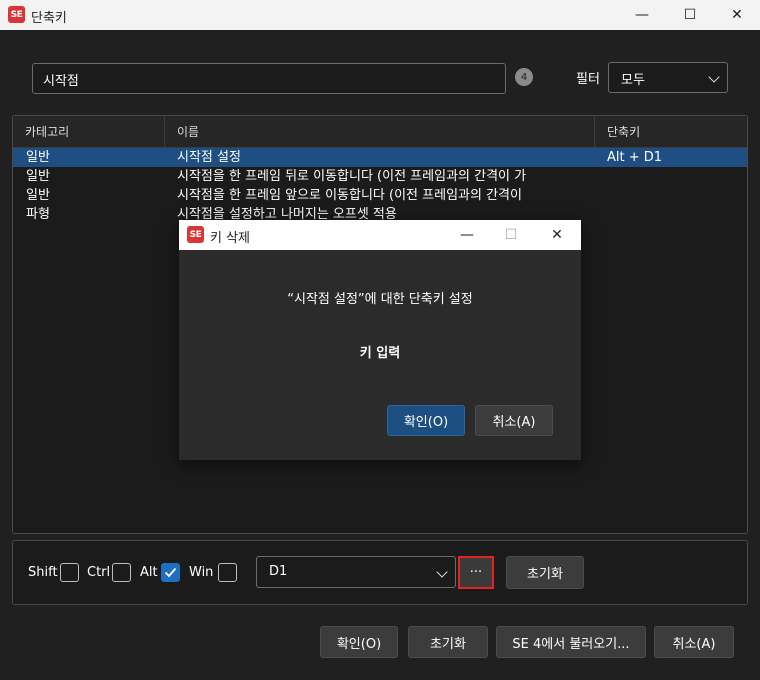 The width and height of the screenshot is (760, 680). Describe the element at coordinates (49, 18) in the screenshot. I see `window-title: 단축키` at that location.